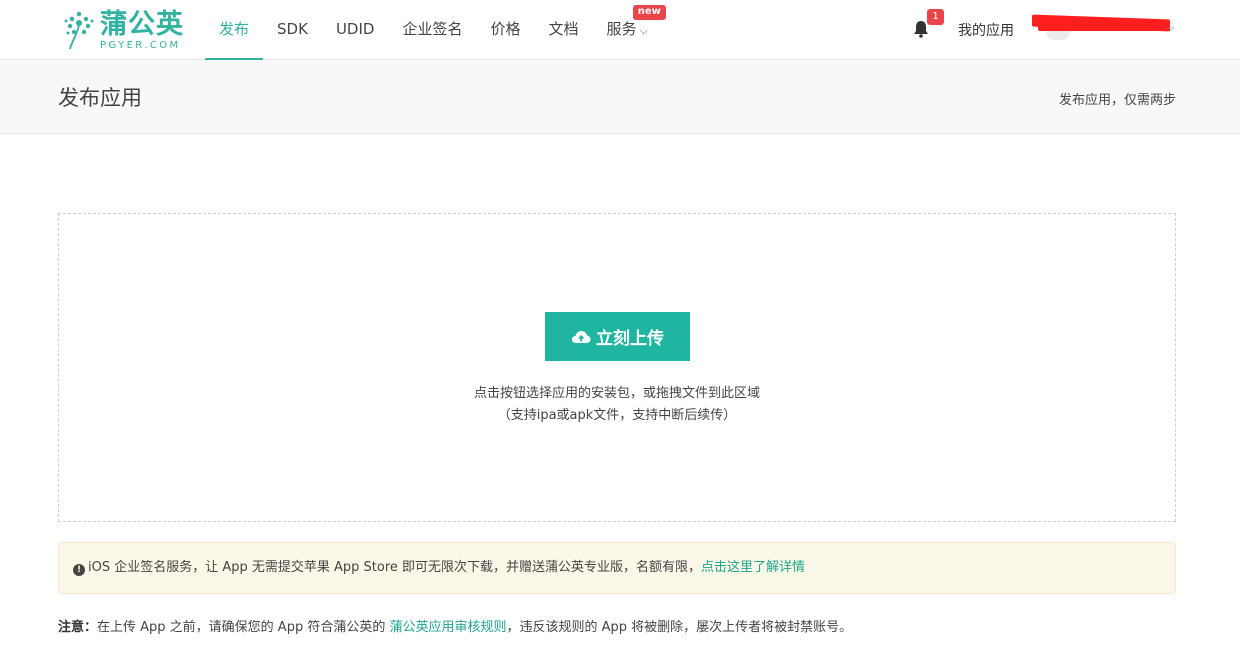 Image resolution: width=1240 pixels, height=651 pixels. What do you see at coordinates (986, 30) in the screenshot?
I see `my-apps-link: 我的应用` at bounding box center [986, 30].